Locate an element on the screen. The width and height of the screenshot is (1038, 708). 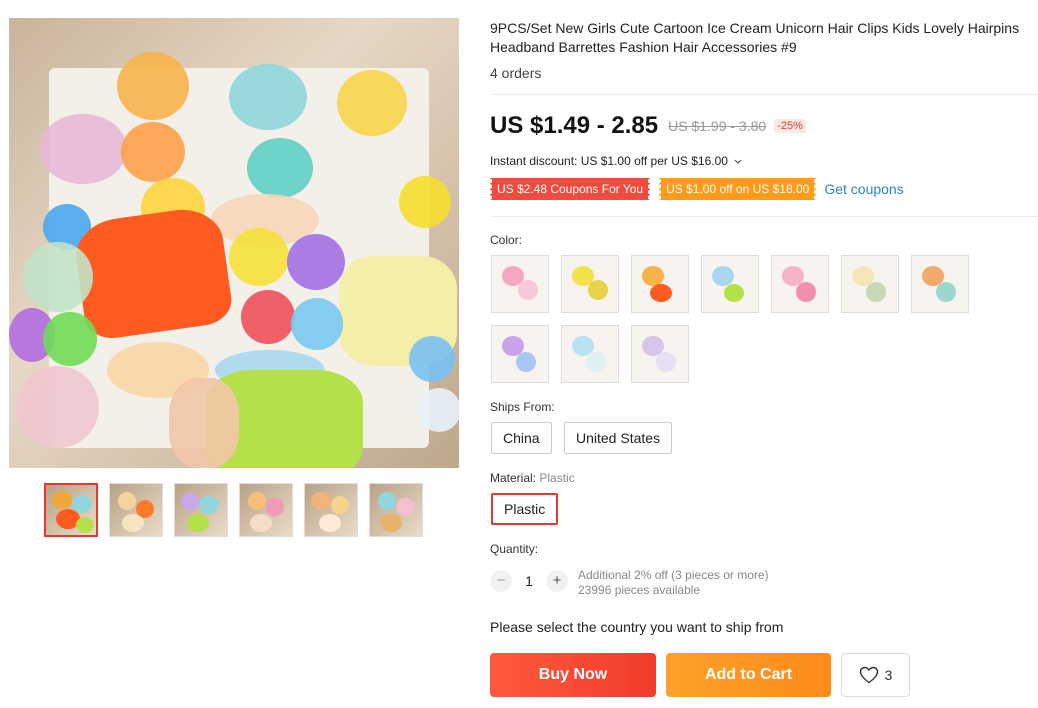
quantity-stepper: − 1 + is located at coordinates (529, 581).